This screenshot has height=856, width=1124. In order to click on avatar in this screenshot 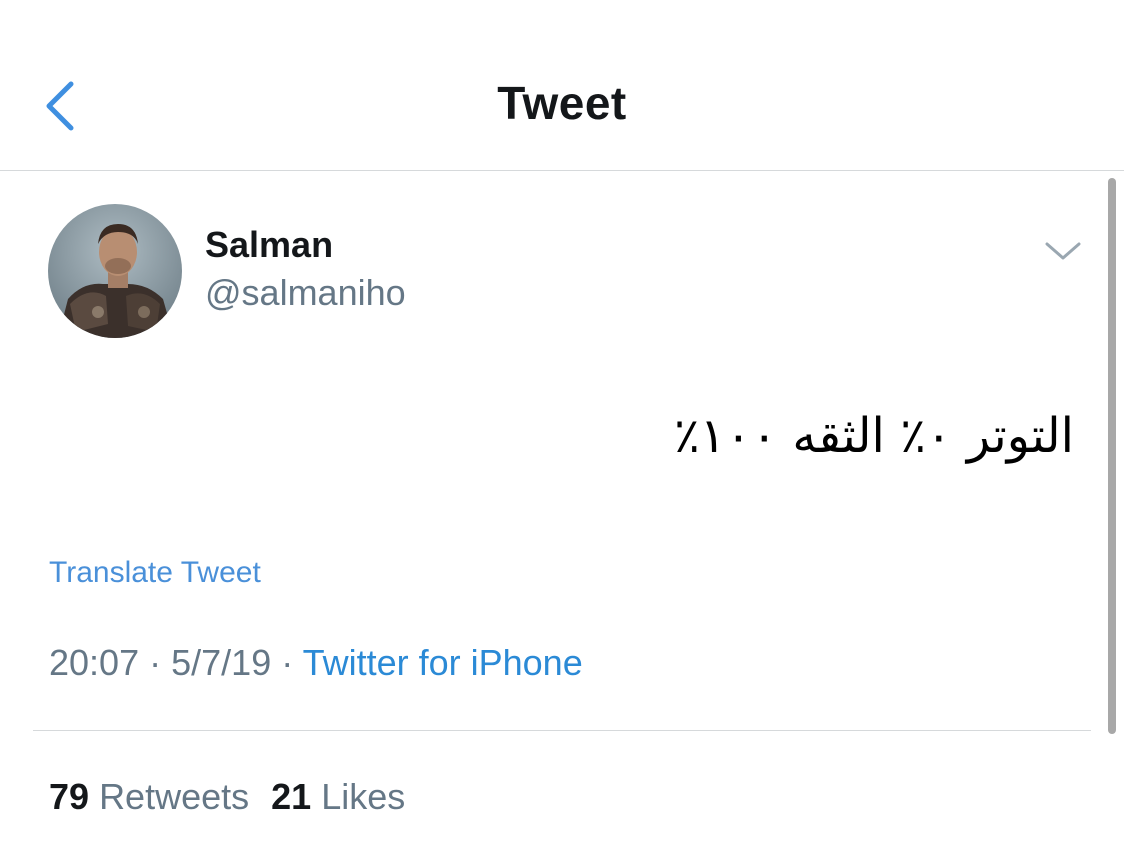, I will do `click(115, 271)`.